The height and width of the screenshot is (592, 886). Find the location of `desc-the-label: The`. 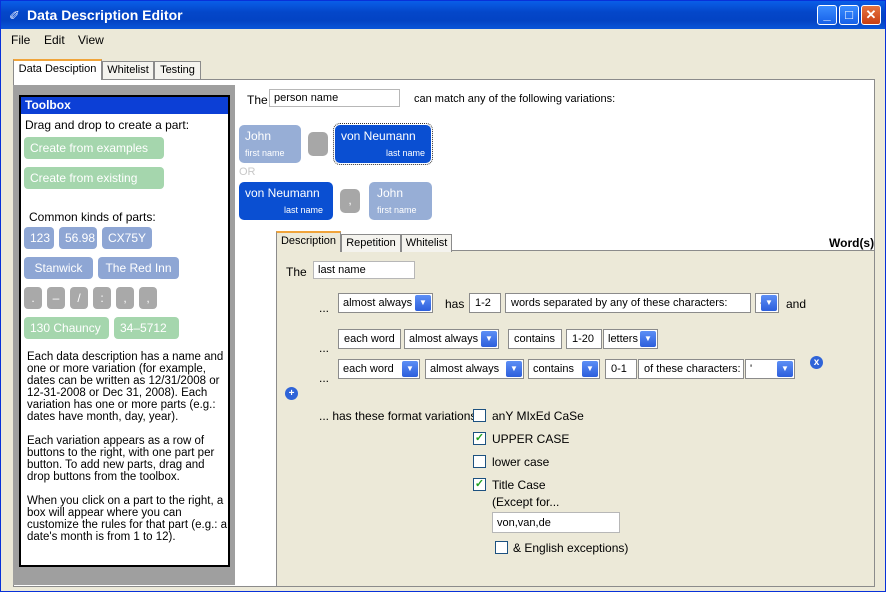

desc-the-label: The is located at coordinates (296, 272).